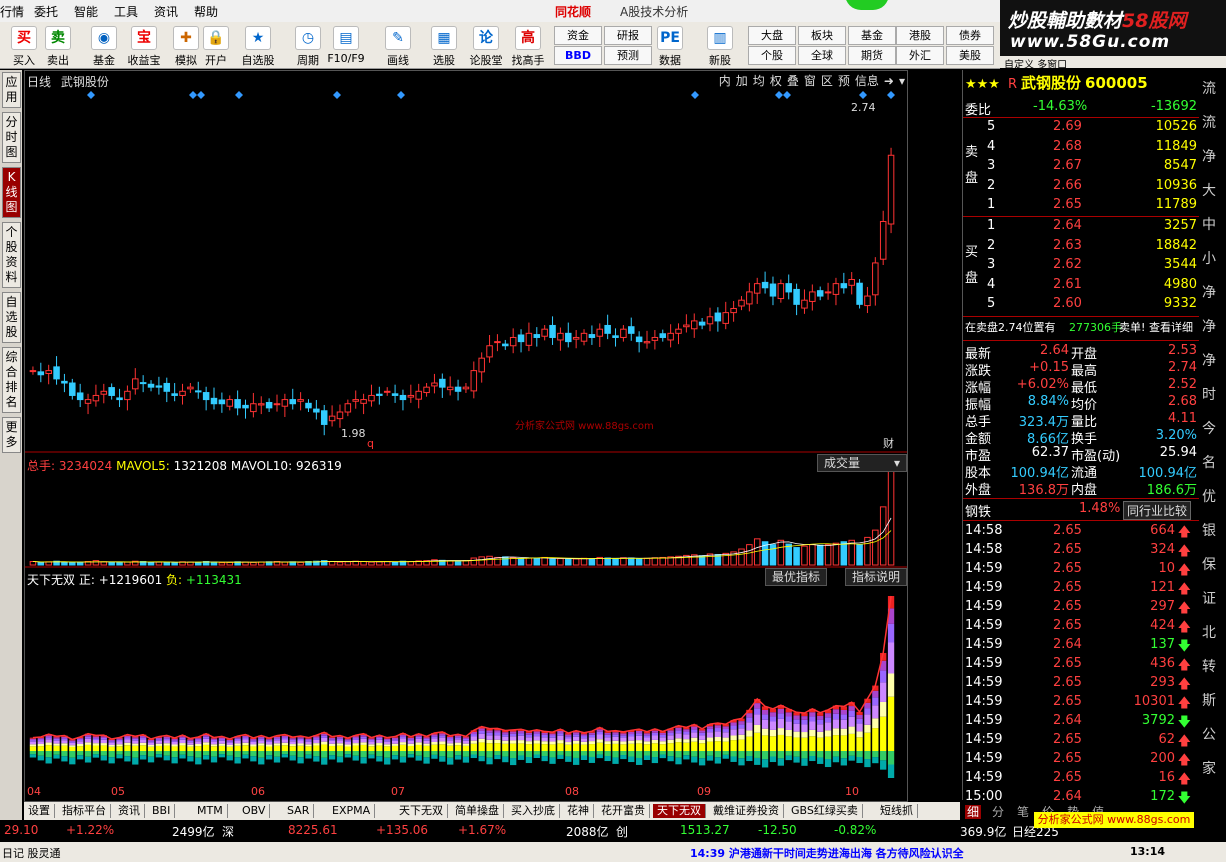 The width and height of the screenshot is (1226, 862). Describe the element at coordinates (1171, 327) in the screenshot. I see `view-detail-link: 查看详细` at that location.